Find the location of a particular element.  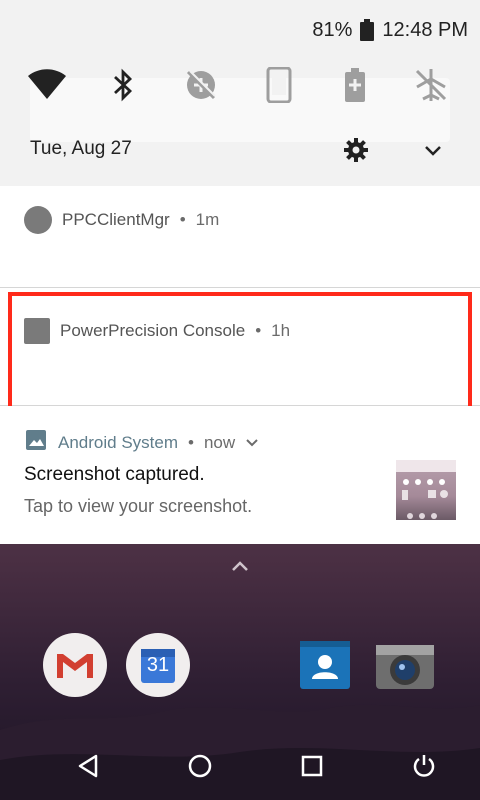

battery-percent: 81% is located at coordinates (332, 29).